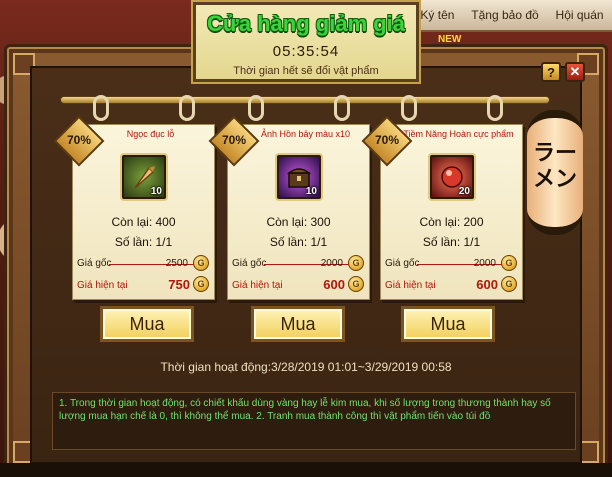 This screenshot has height=477, width=612. I want to click on item-quantity: 20, so click(464, 191).